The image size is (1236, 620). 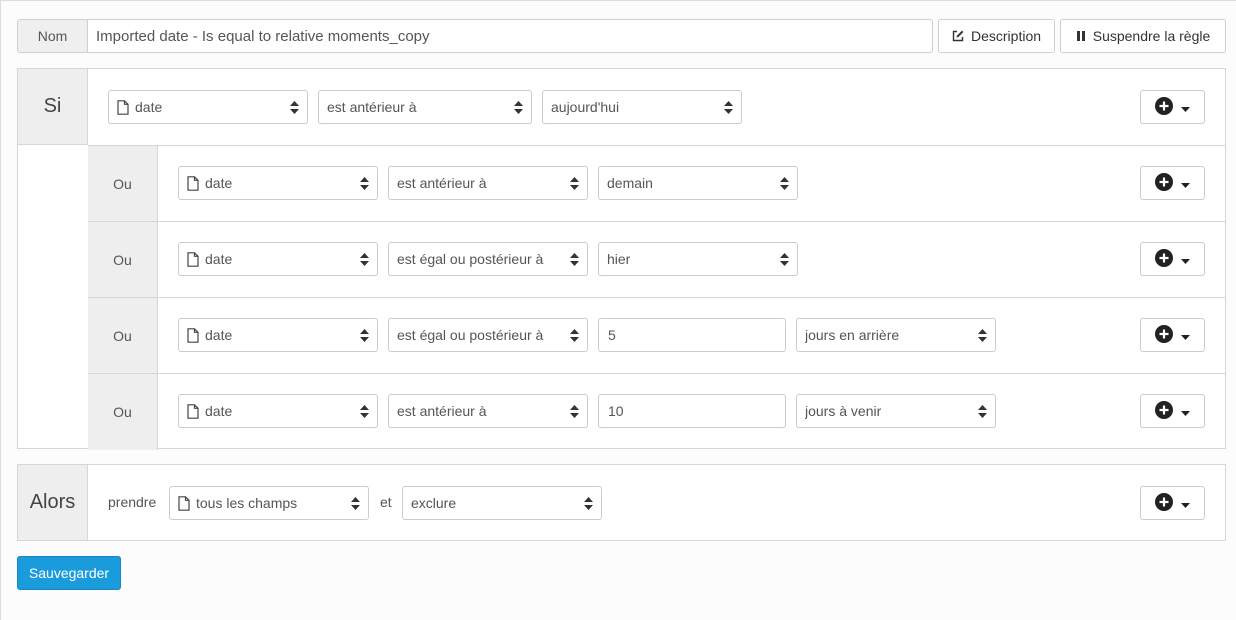 I want to click on ou-value-select: demain, so click(x=698, y=183).